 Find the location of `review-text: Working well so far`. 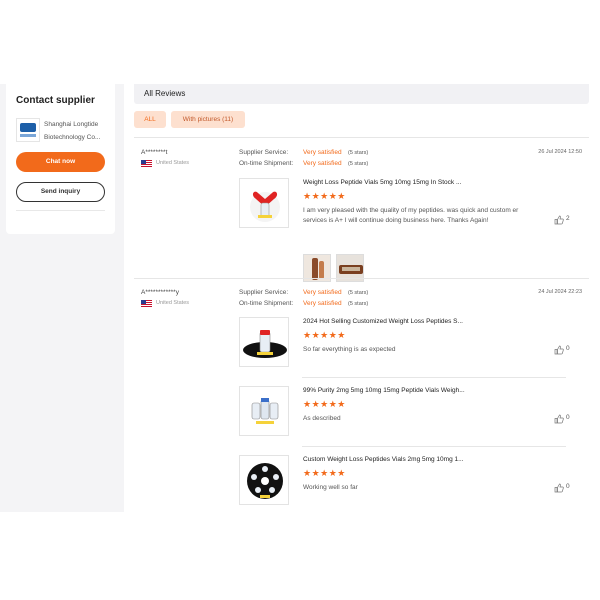

review-text: Working well so far is located at coordinates (330, 487).